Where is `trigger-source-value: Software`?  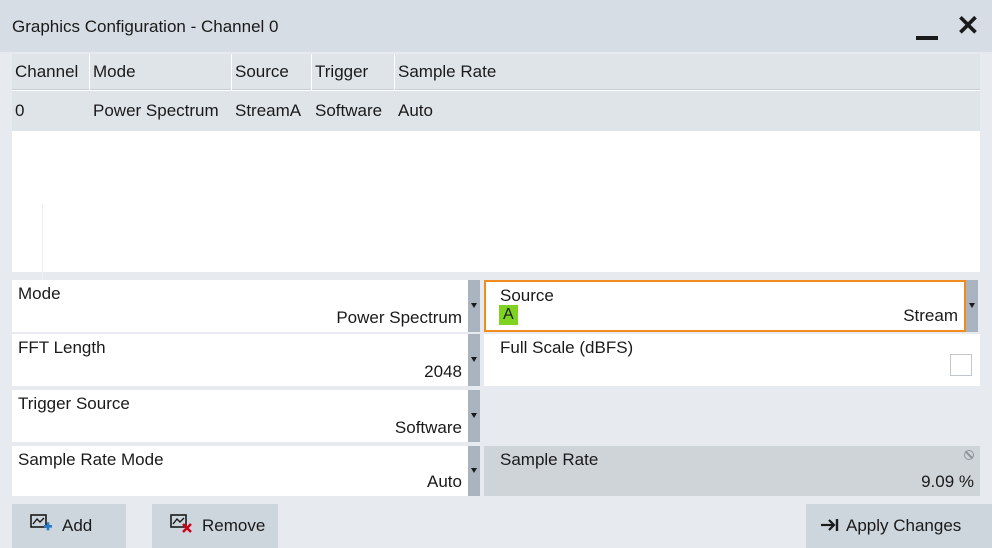 trigger-source-value: Software is located at coordinates (428, 427).